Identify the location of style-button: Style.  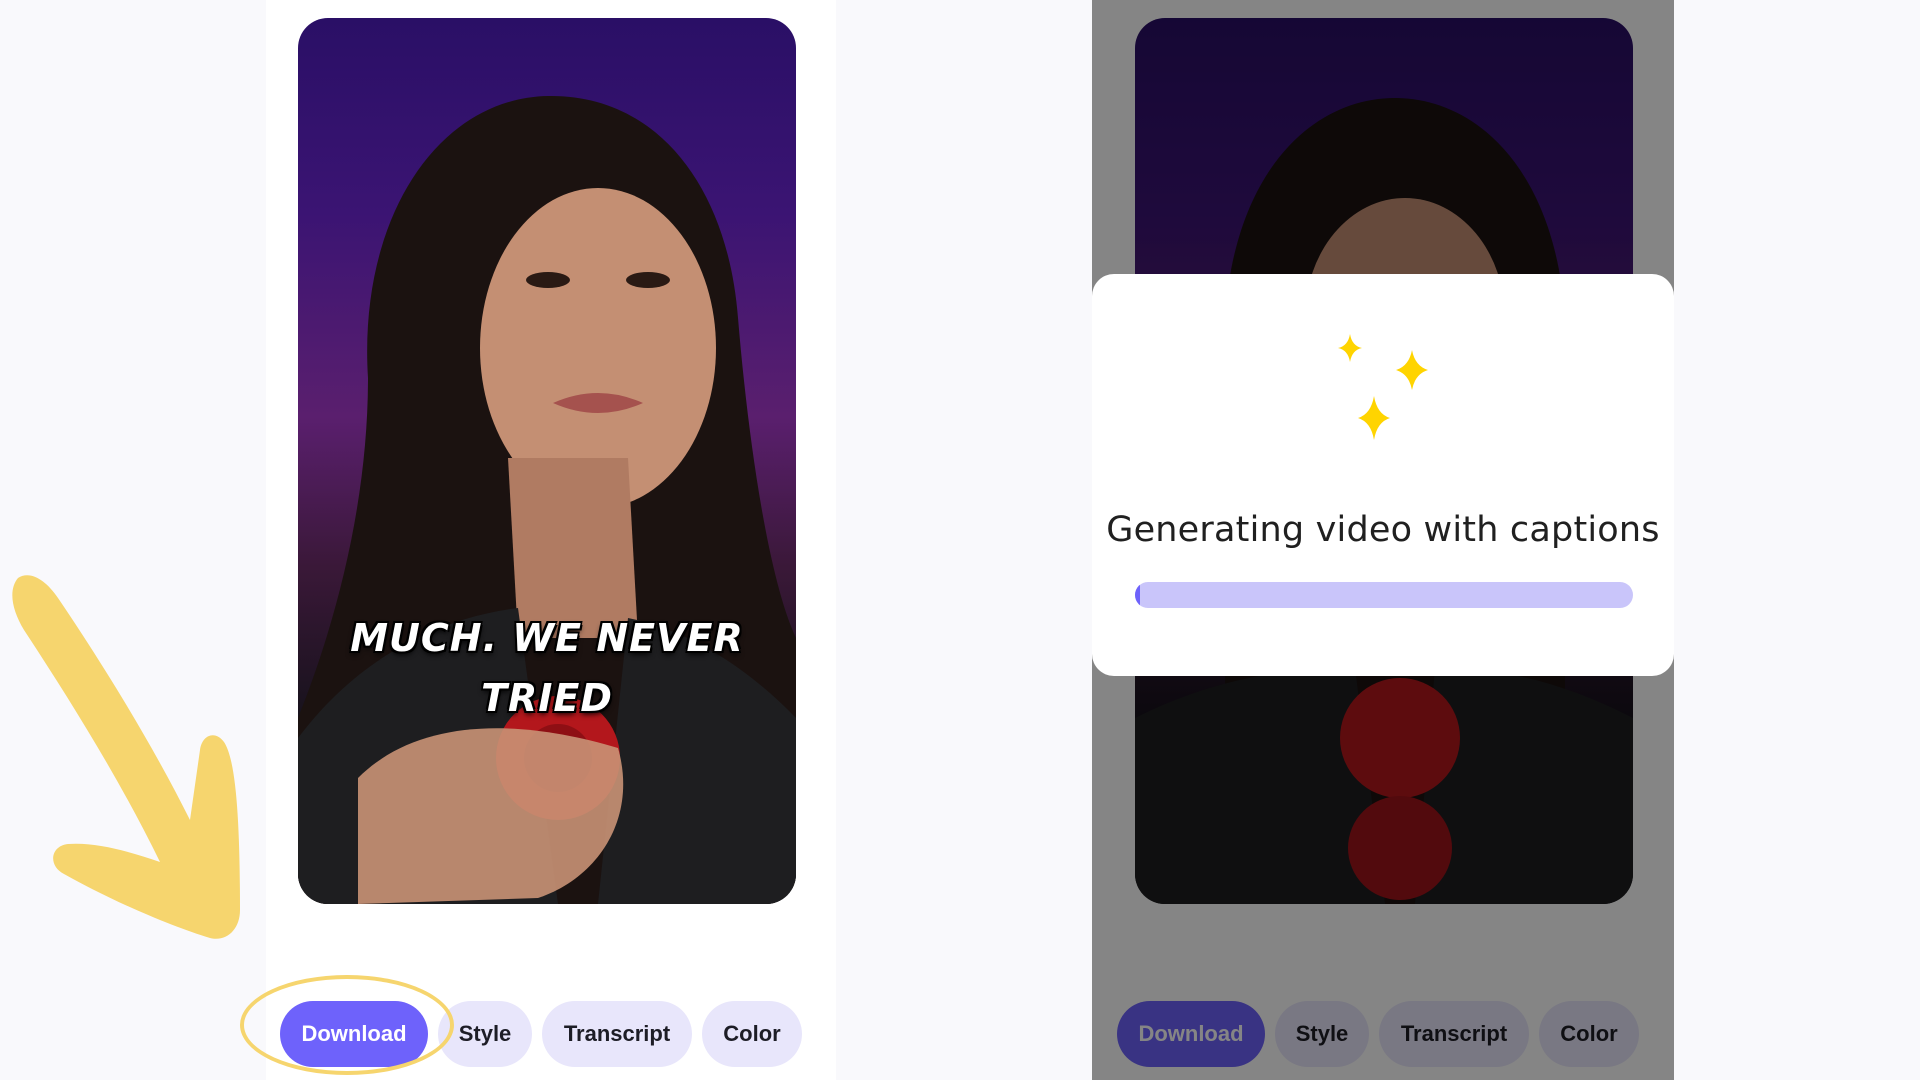
(485, 1034).